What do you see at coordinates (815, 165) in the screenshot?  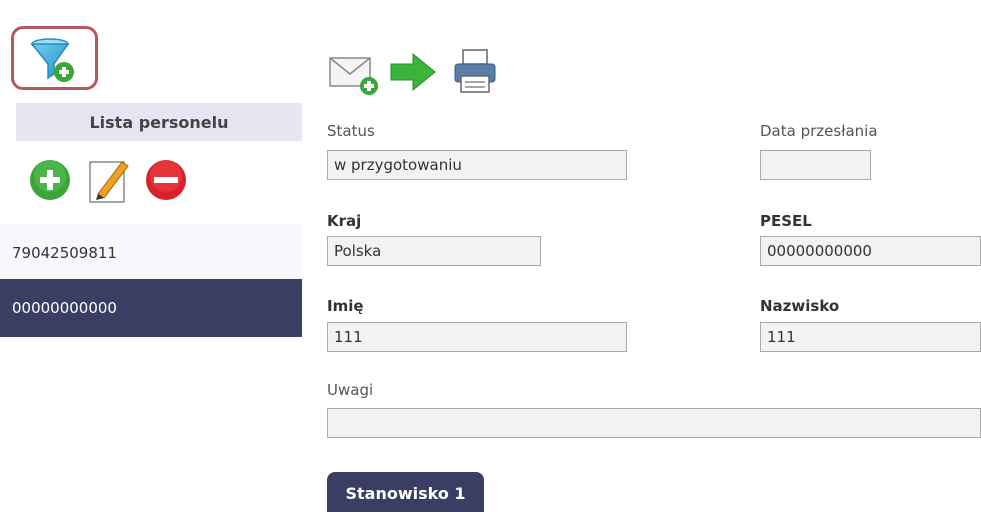 I see `date-field` at bounding box center [815, 165].